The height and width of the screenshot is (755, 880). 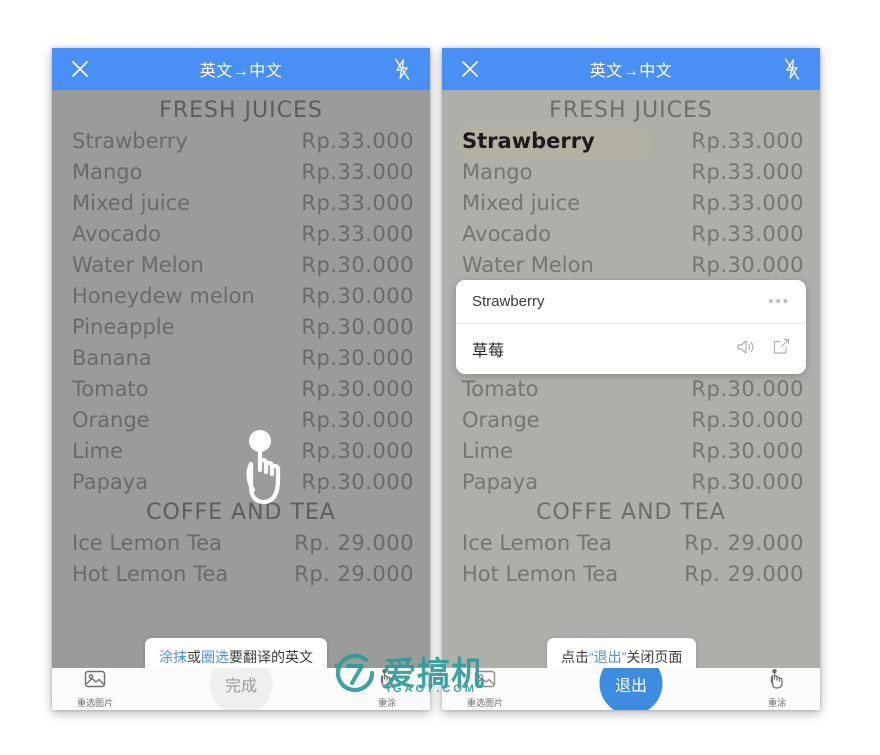 I want to click on table-row: Avocado Rp.33.000, so click(x=631, y=234).